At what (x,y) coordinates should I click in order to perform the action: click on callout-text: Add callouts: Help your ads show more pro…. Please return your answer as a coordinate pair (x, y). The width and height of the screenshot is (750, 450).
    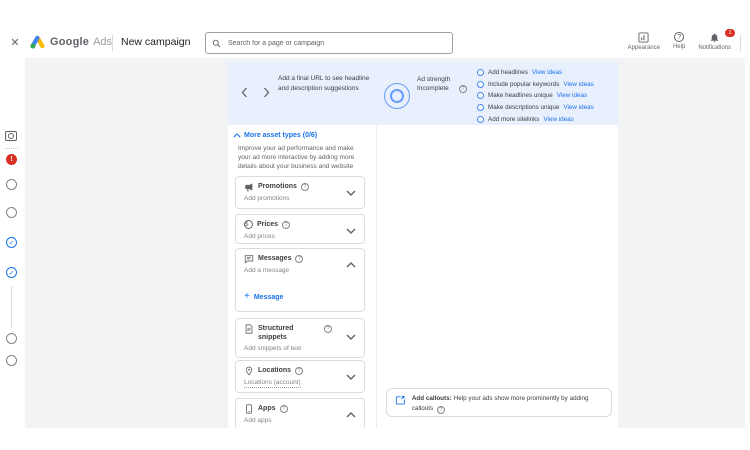
    Looking at the image, I should click on (500, 404).